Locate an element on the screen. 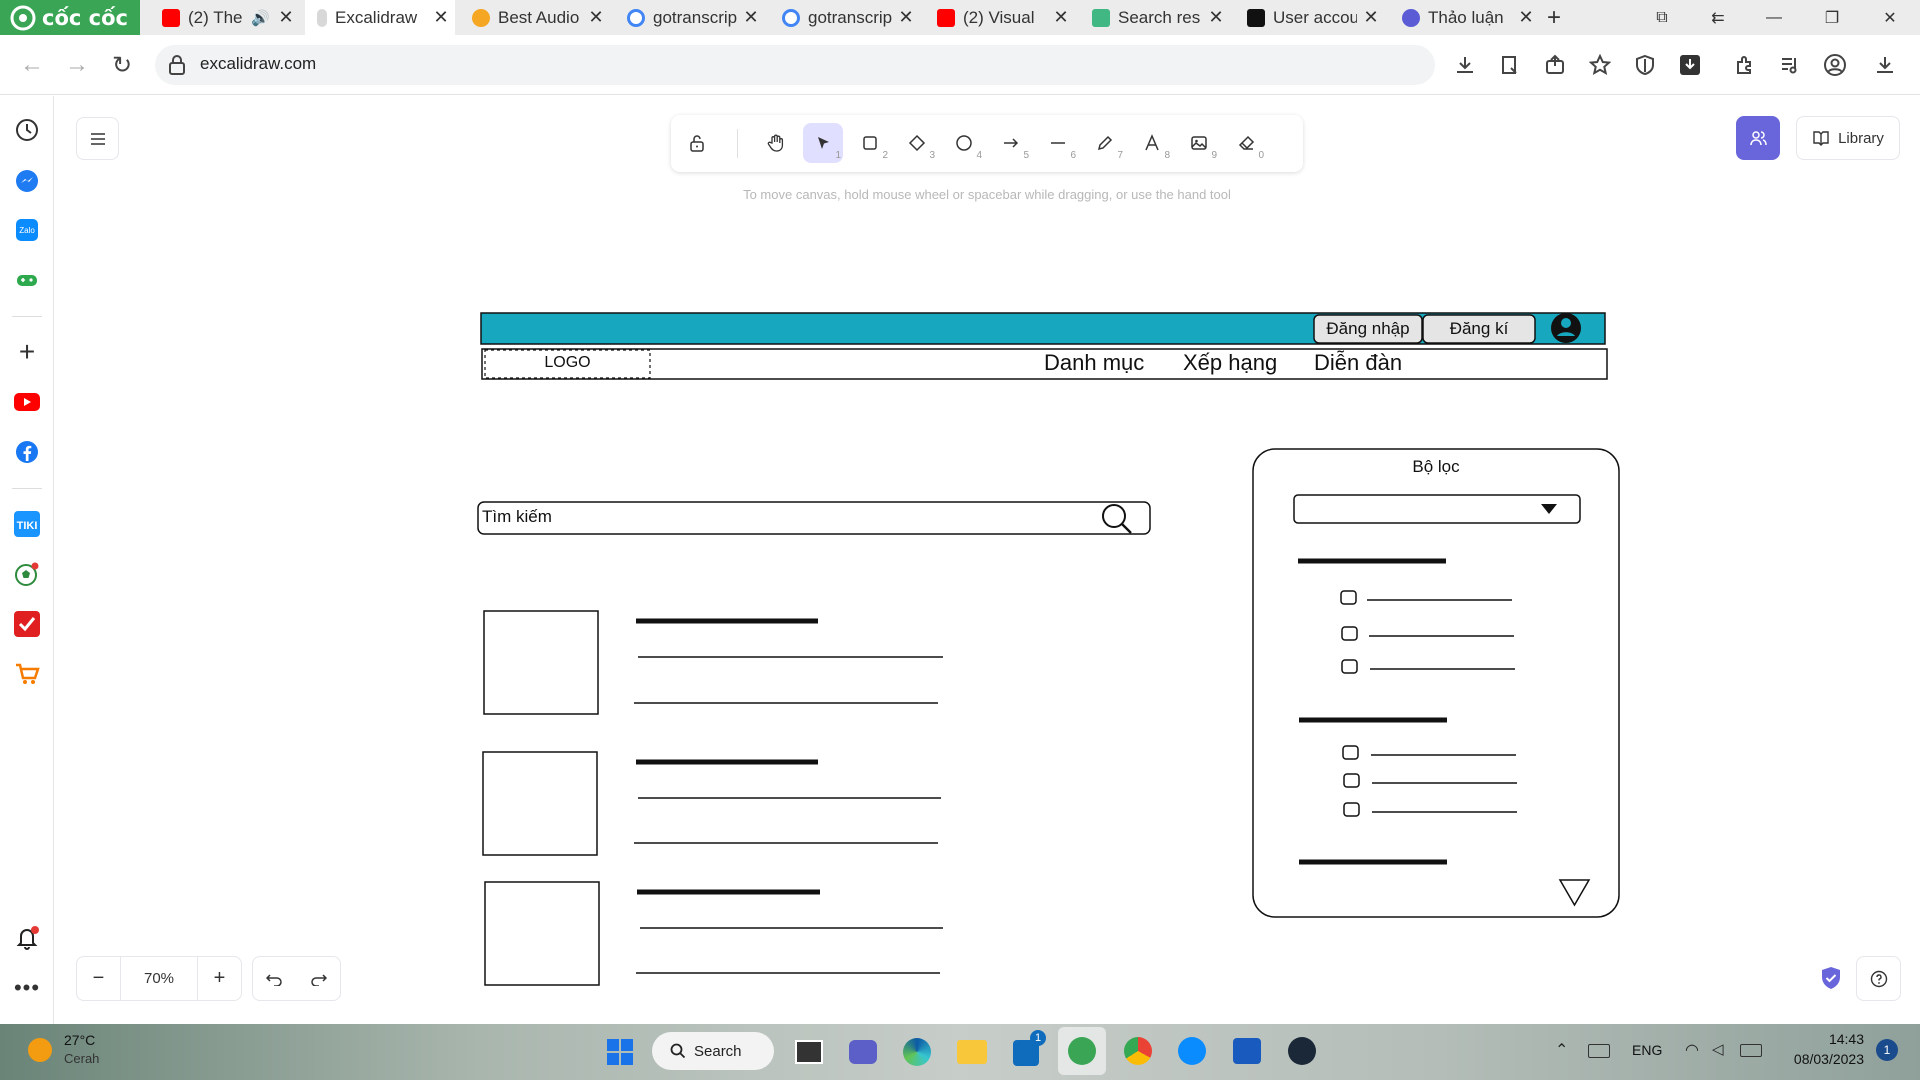  search-placeholder: Tìm kiếm is located at coordinates (517, 516).